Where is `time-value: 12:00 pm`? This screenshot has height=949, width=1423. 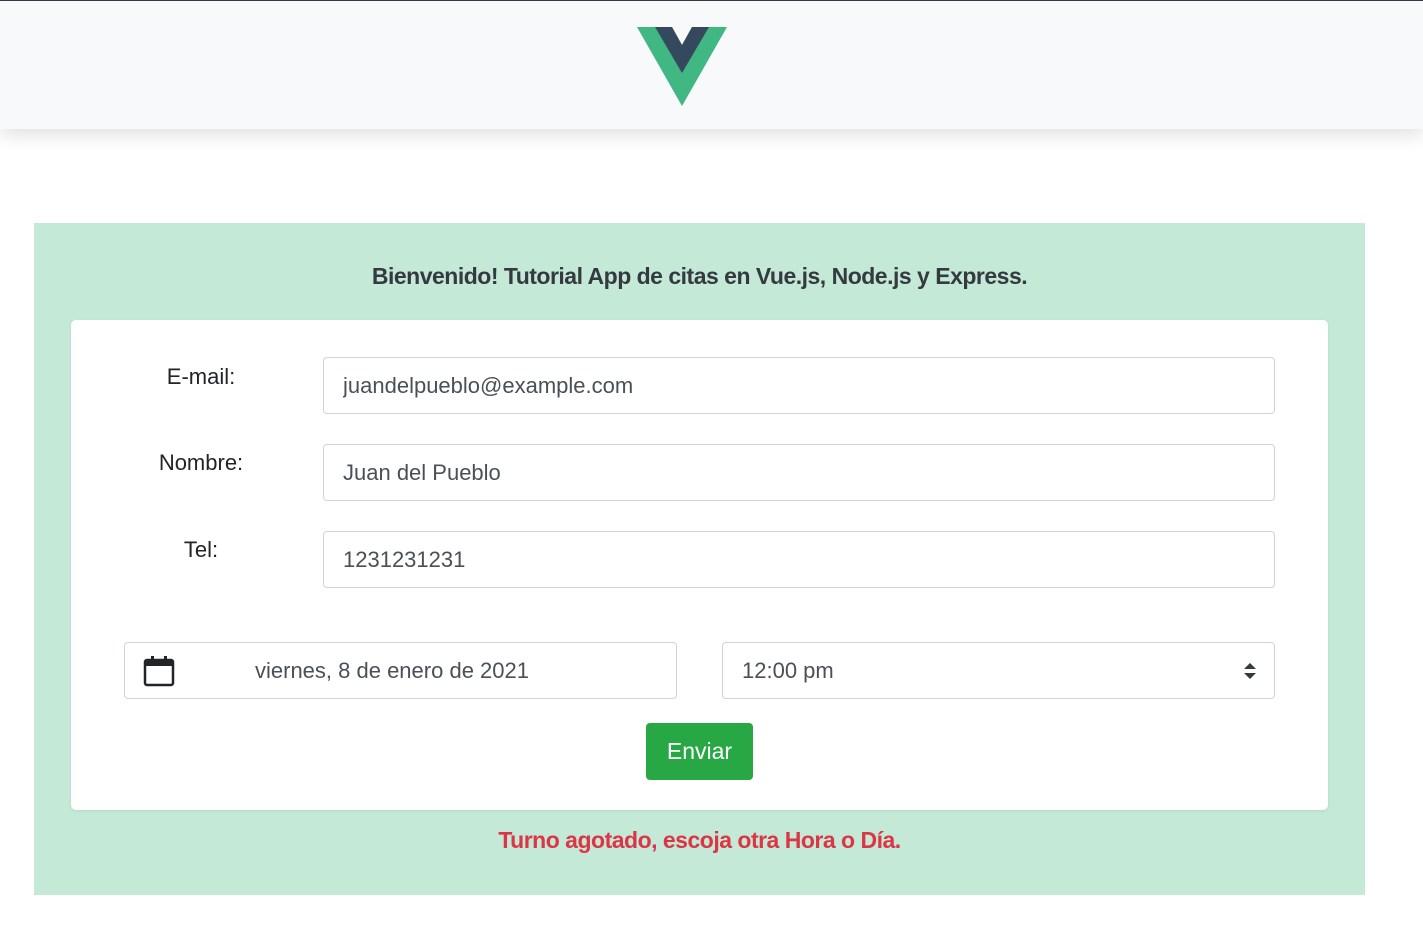
time-value: 12:00 pm is located at coordinates (788, 670).